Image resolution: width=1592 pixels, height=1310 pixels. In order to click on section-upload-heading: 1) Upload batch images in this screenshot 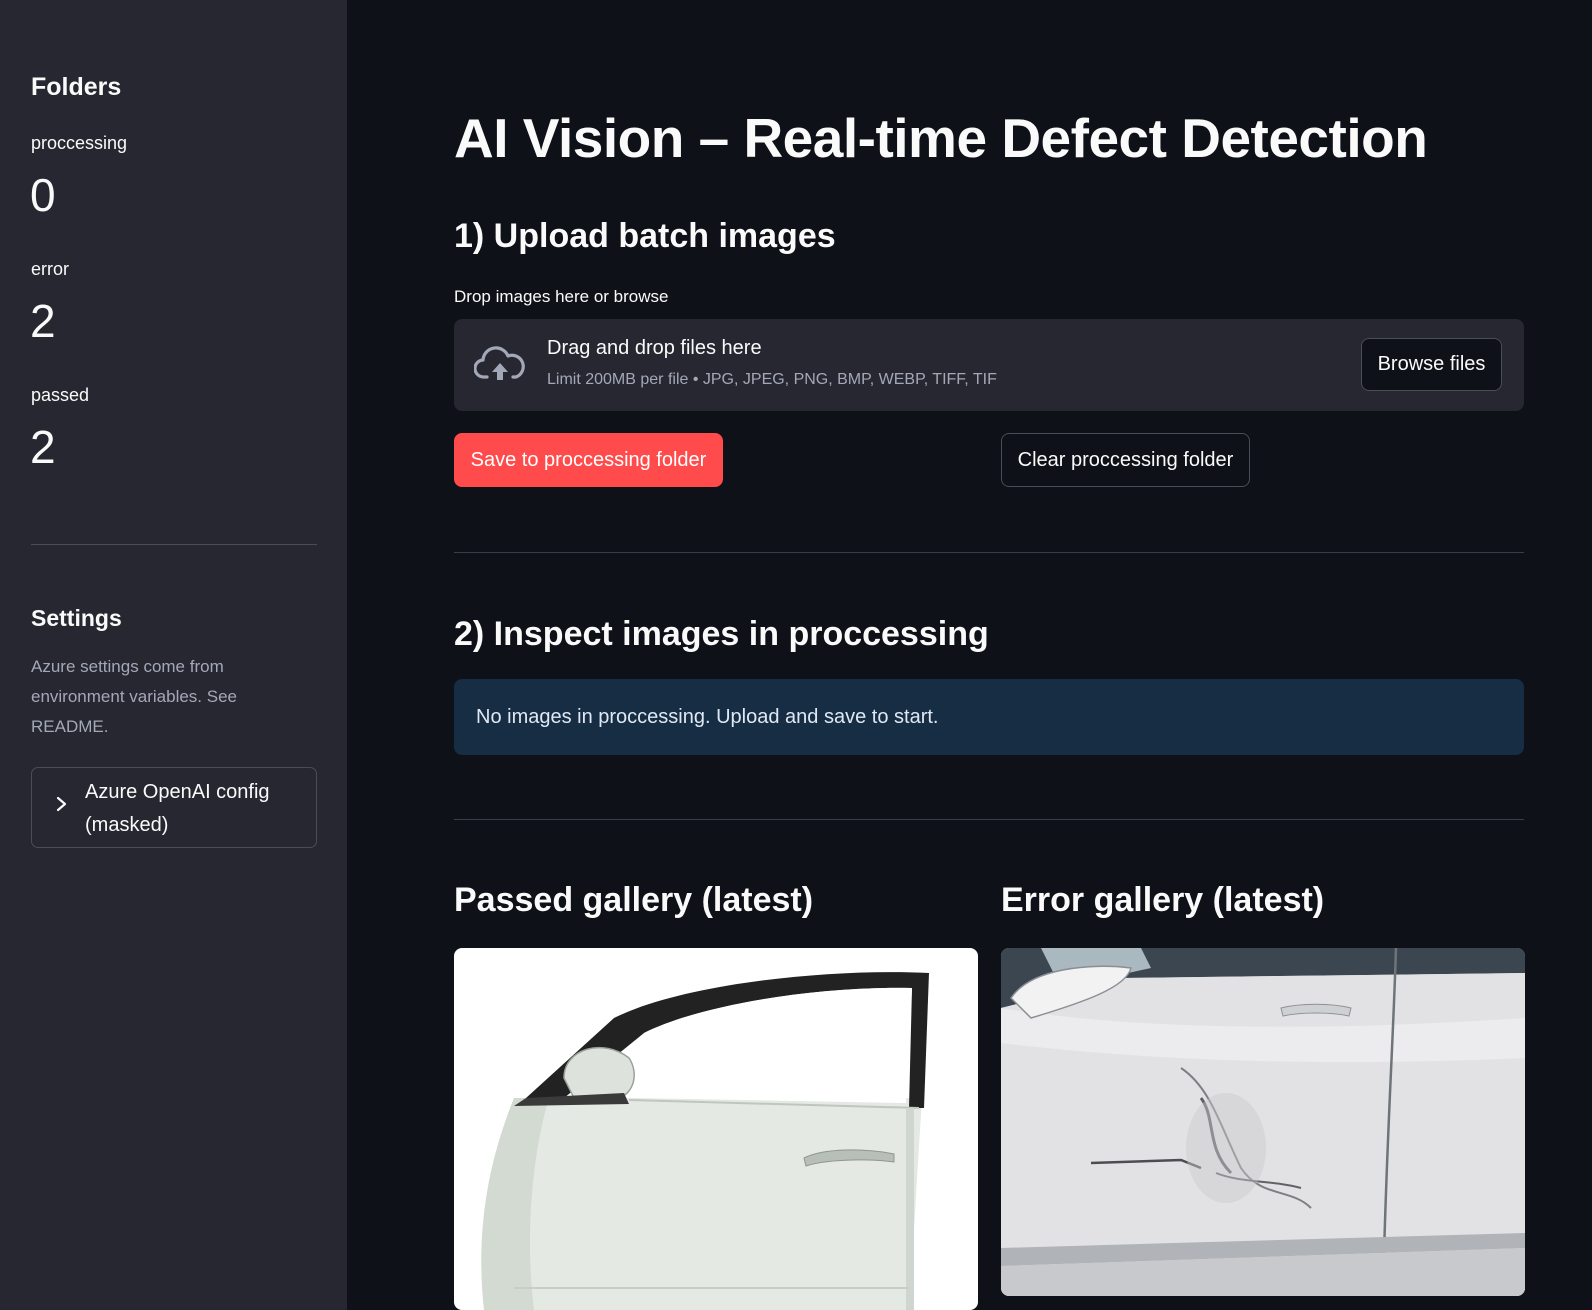, I will do `click(645, 236)`.